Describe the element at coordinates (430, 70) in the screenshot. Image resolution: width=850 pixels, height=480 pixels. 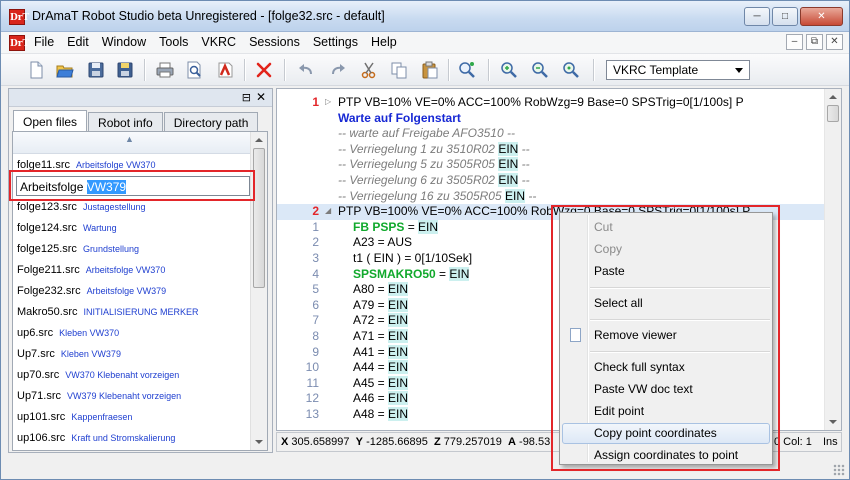
I see `paste-icon` at that location.